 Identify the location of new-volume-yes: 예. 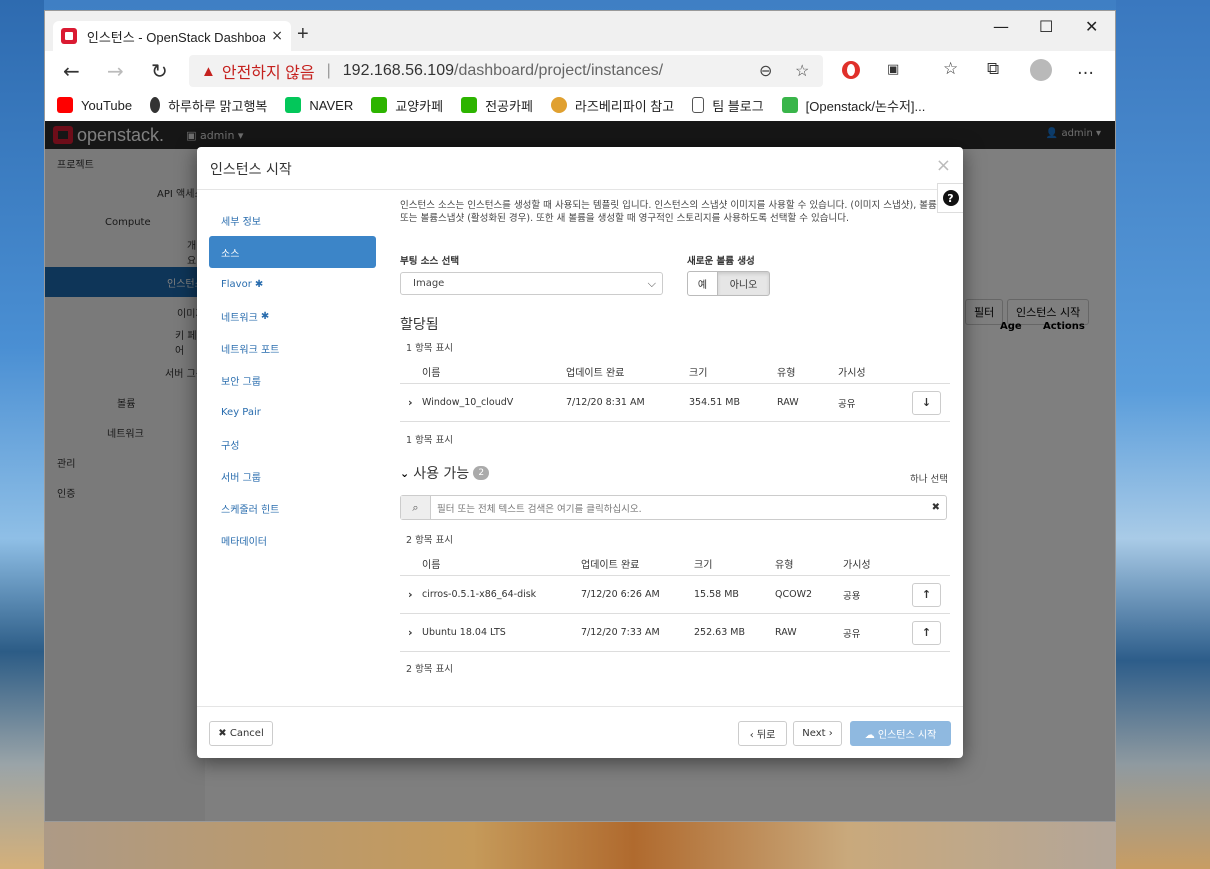
(702, 283).